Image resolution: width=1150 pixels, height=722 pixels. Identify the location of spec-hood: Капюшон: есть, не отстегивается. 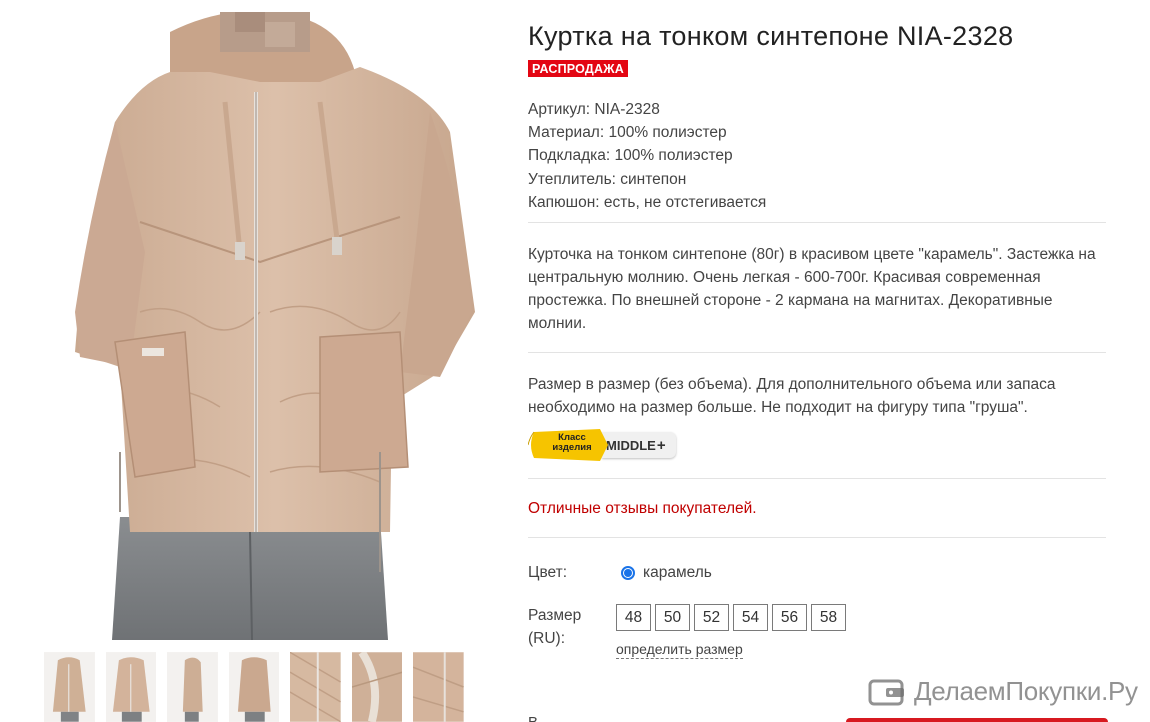
(647, 202).